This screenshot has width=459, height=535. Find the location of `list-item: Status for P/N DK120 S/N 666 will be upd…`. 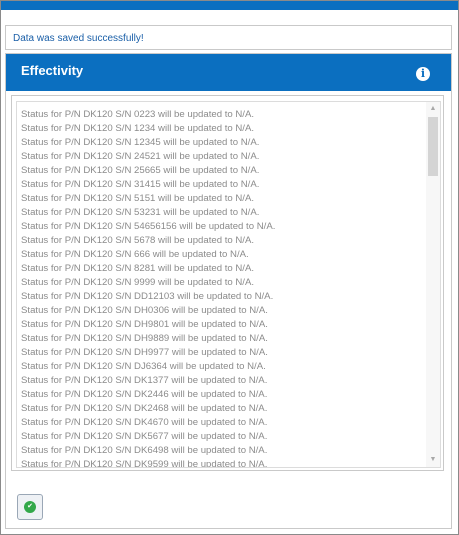

list-item: Status for P/N DK120 S/N 666 will be upd… is located at coordinates (135, 254).